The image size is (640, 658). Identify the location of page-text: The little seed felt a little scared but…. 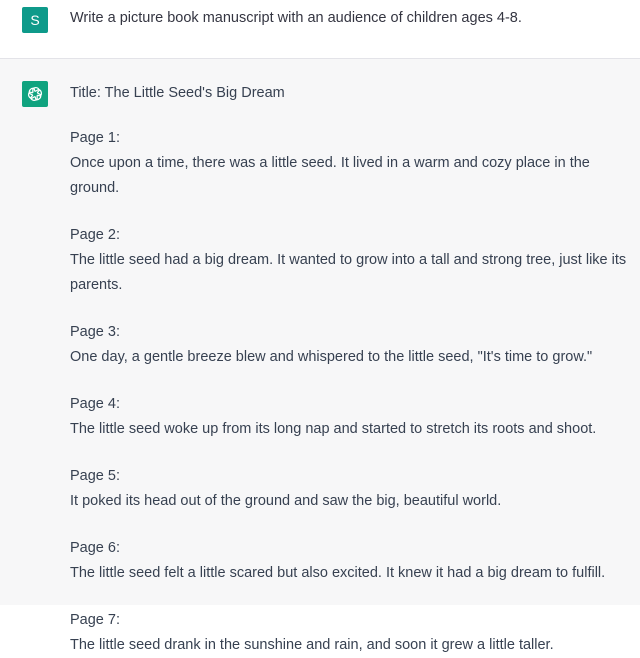
(338, 573).